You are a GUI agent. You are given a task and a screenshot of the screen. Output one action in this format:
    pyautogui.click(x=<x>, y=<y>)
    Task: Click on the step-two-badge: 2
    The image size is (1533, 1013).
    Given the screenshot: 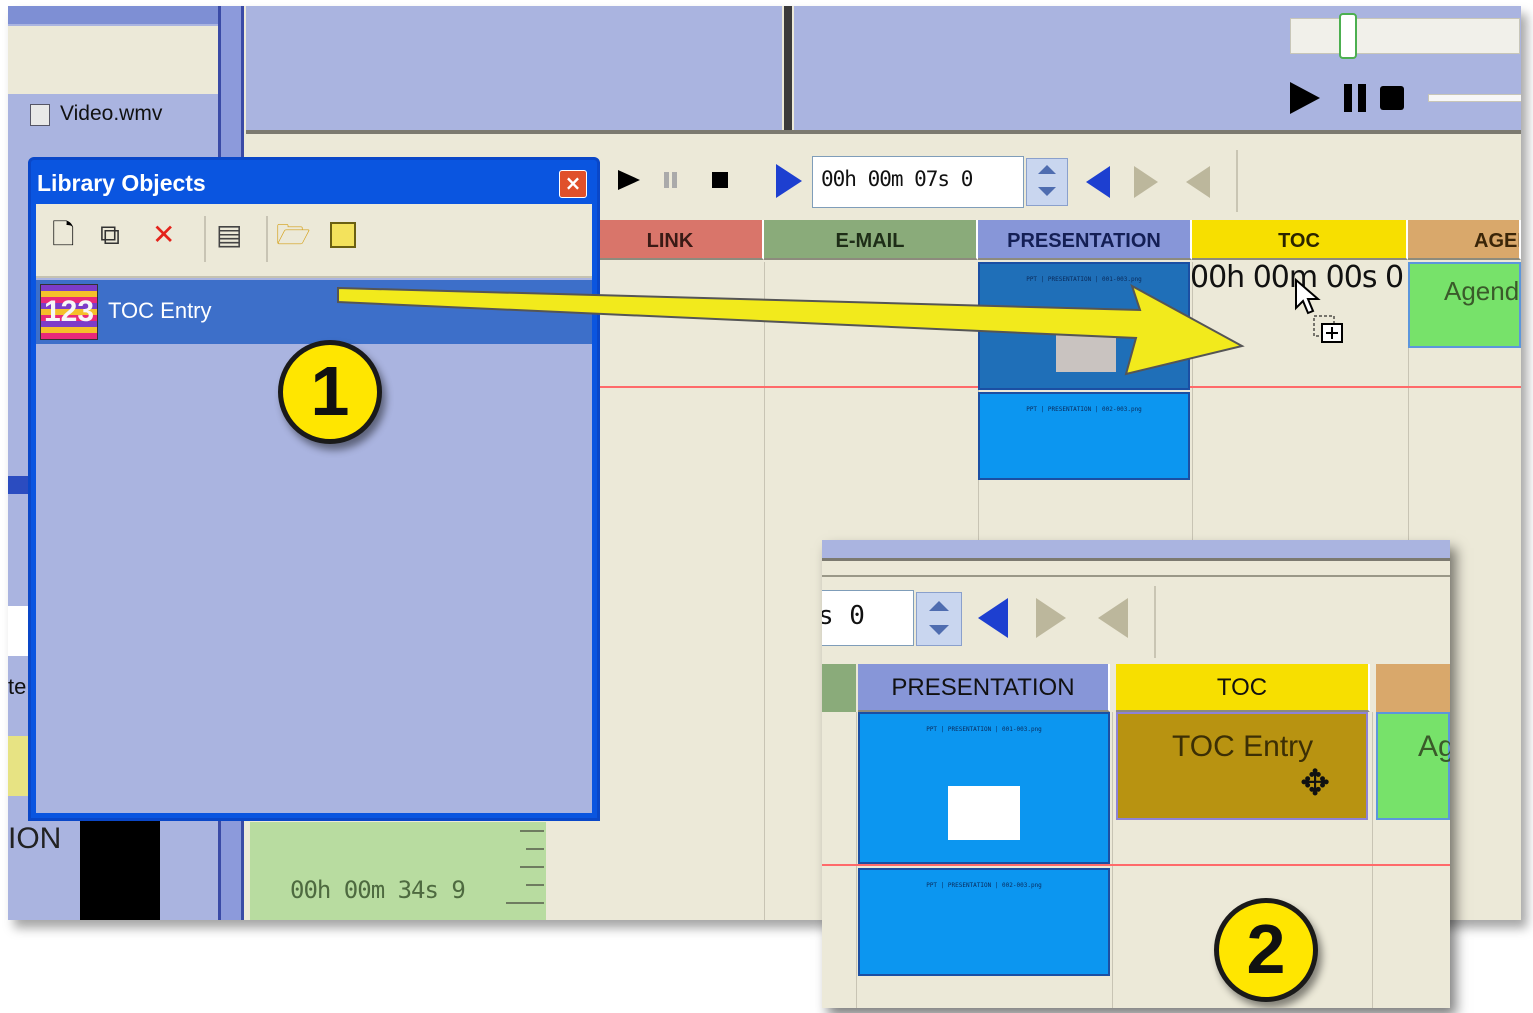 What is the action you would take?
    pyautogui.click(x=1266, y=950)
    